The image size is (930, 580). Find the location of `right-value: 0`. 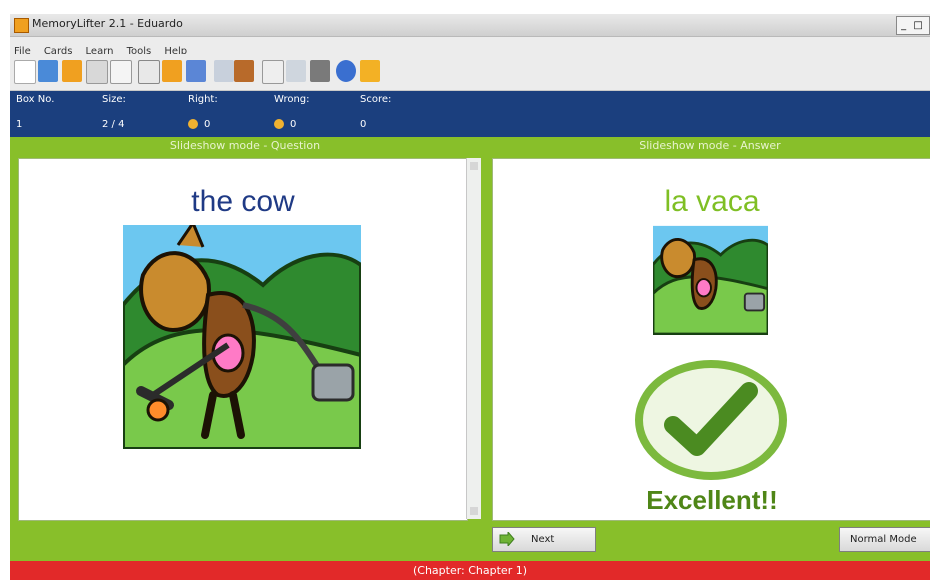

right-value: 0 is located at coordinates (199, 124).